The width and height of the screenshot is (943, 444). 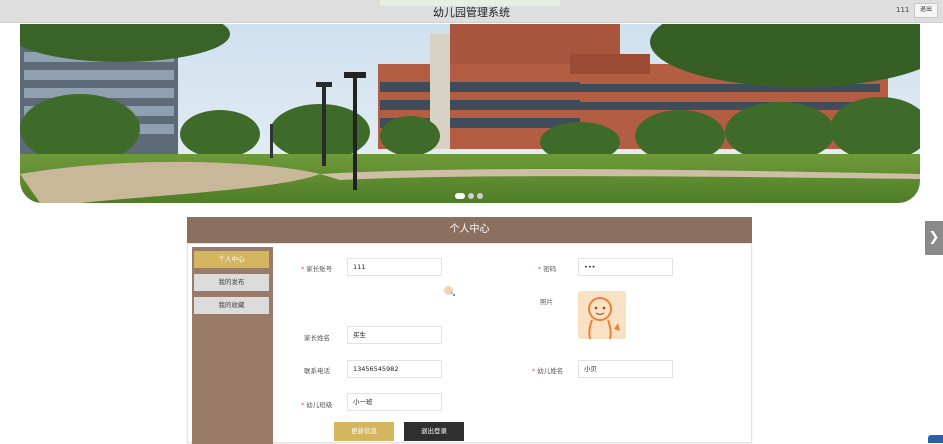 What do you see at coordinates (232, 345) in the screenshot?
I see `sidebar-menu: 个人中心 我的发布 我的收藏` at bounding box center [232, 345].